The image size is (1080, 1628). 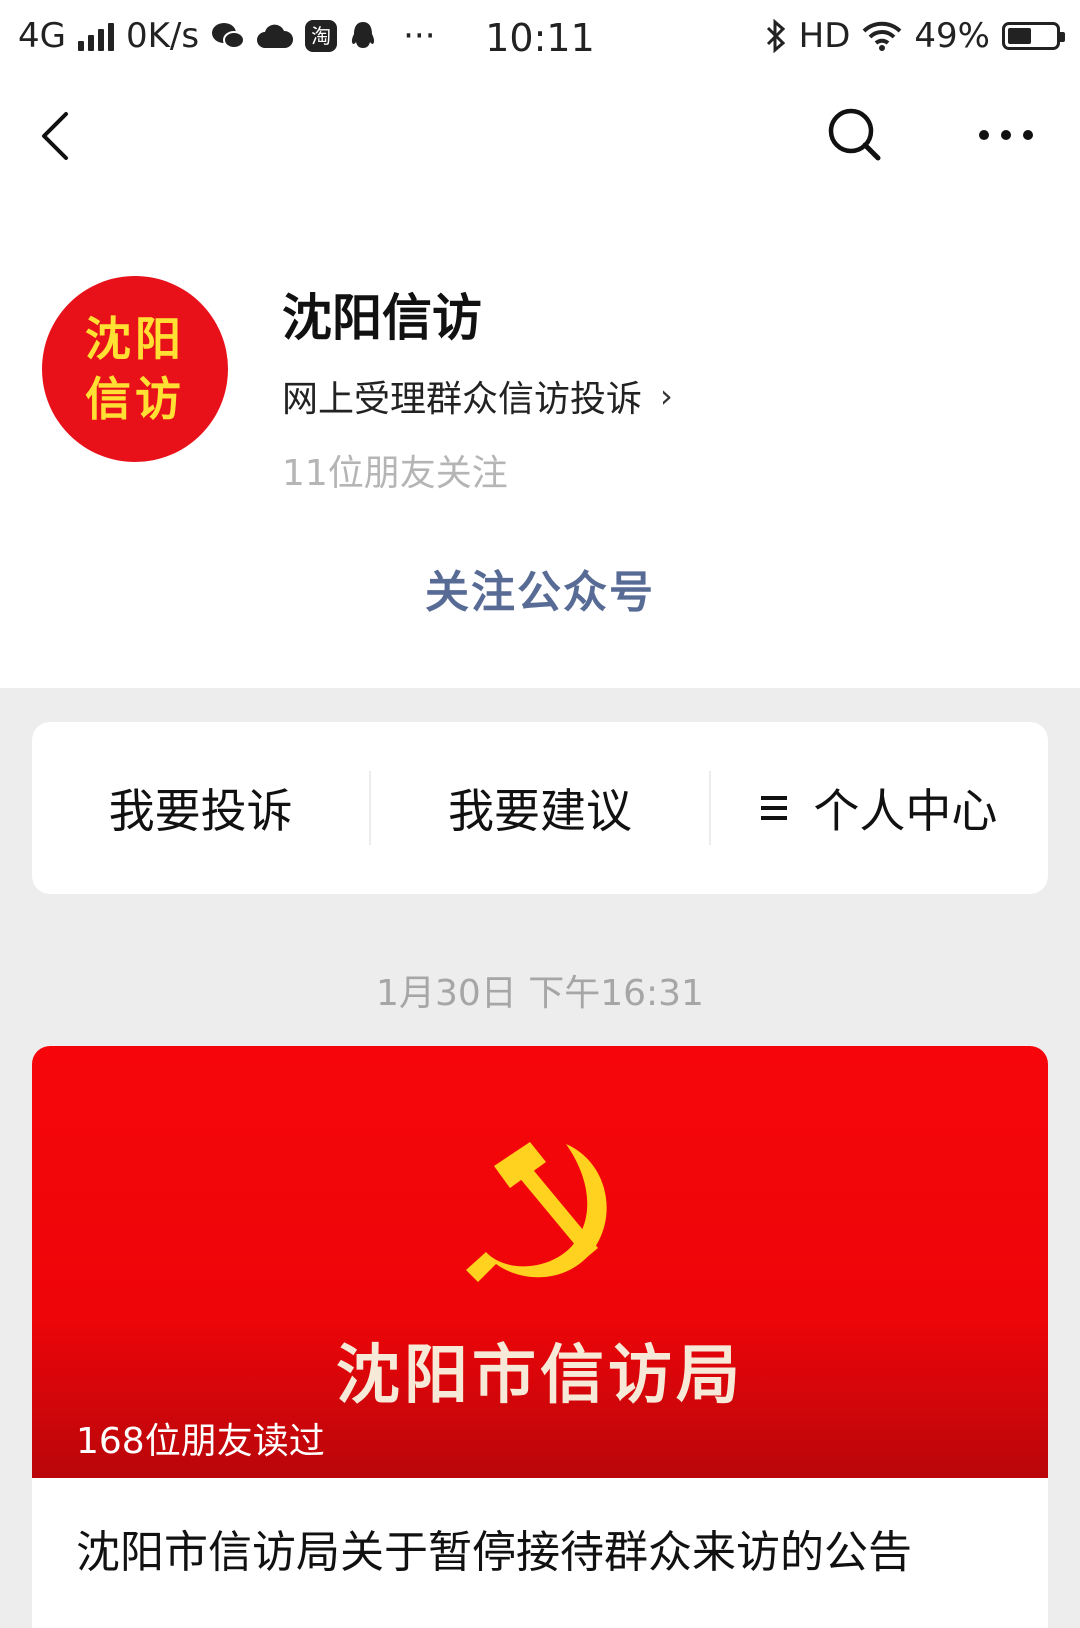 I want to click on battery-percent: 49%, so click(x=952, y=36).